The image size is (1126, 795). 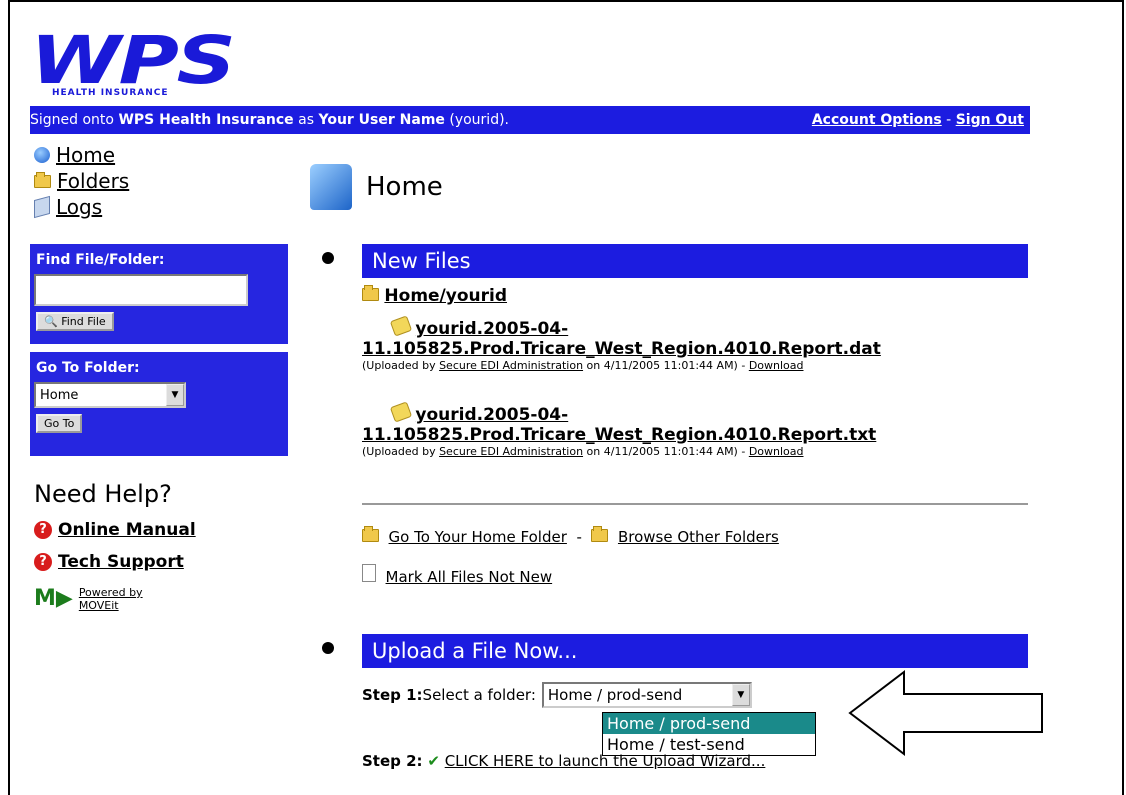 What do you see at coordinates (369, 573) in the screenshot?
I see `page-icon` at bounding box center [369, 573].